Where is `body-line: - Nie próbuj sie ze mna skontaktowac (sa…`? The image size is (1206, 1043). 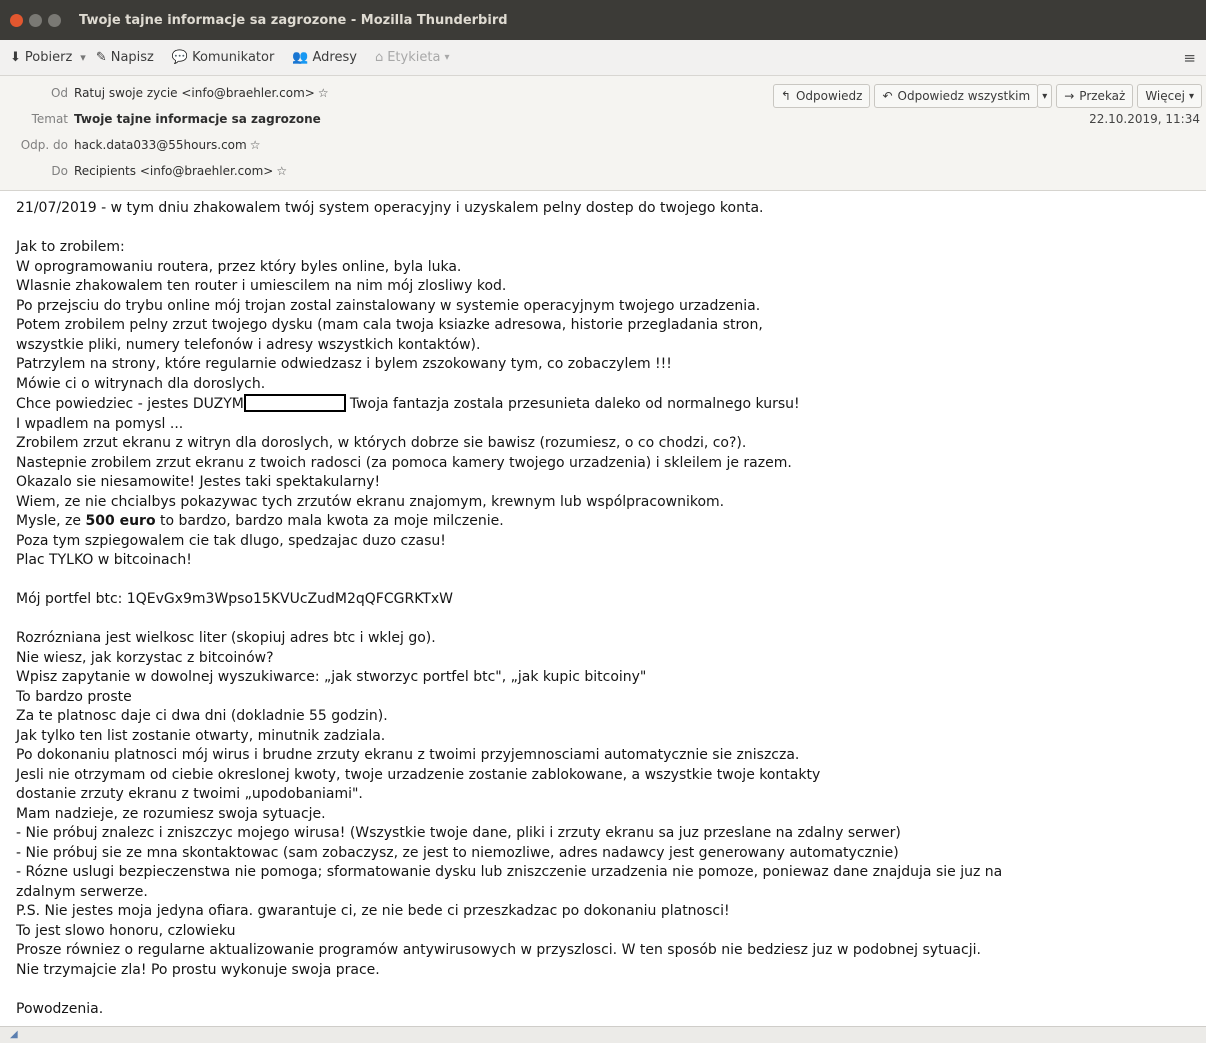 body-line: - Nie próbuj sie ze mna skontaktowac (sa… is located at coordinates (457, 852).